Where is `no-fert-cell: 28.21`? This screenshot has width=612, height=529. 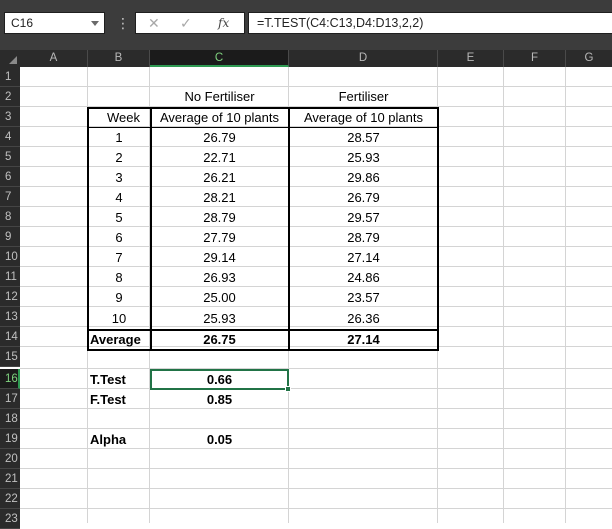 no-fert-cell: 28.21 is located at coordinates (219, 198).